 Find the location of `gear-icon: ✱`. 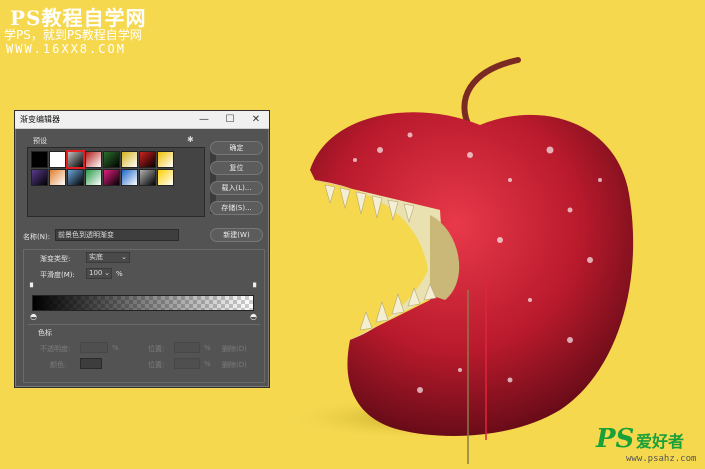

gear-icon: ✱ is located at coordinates (190, 139).